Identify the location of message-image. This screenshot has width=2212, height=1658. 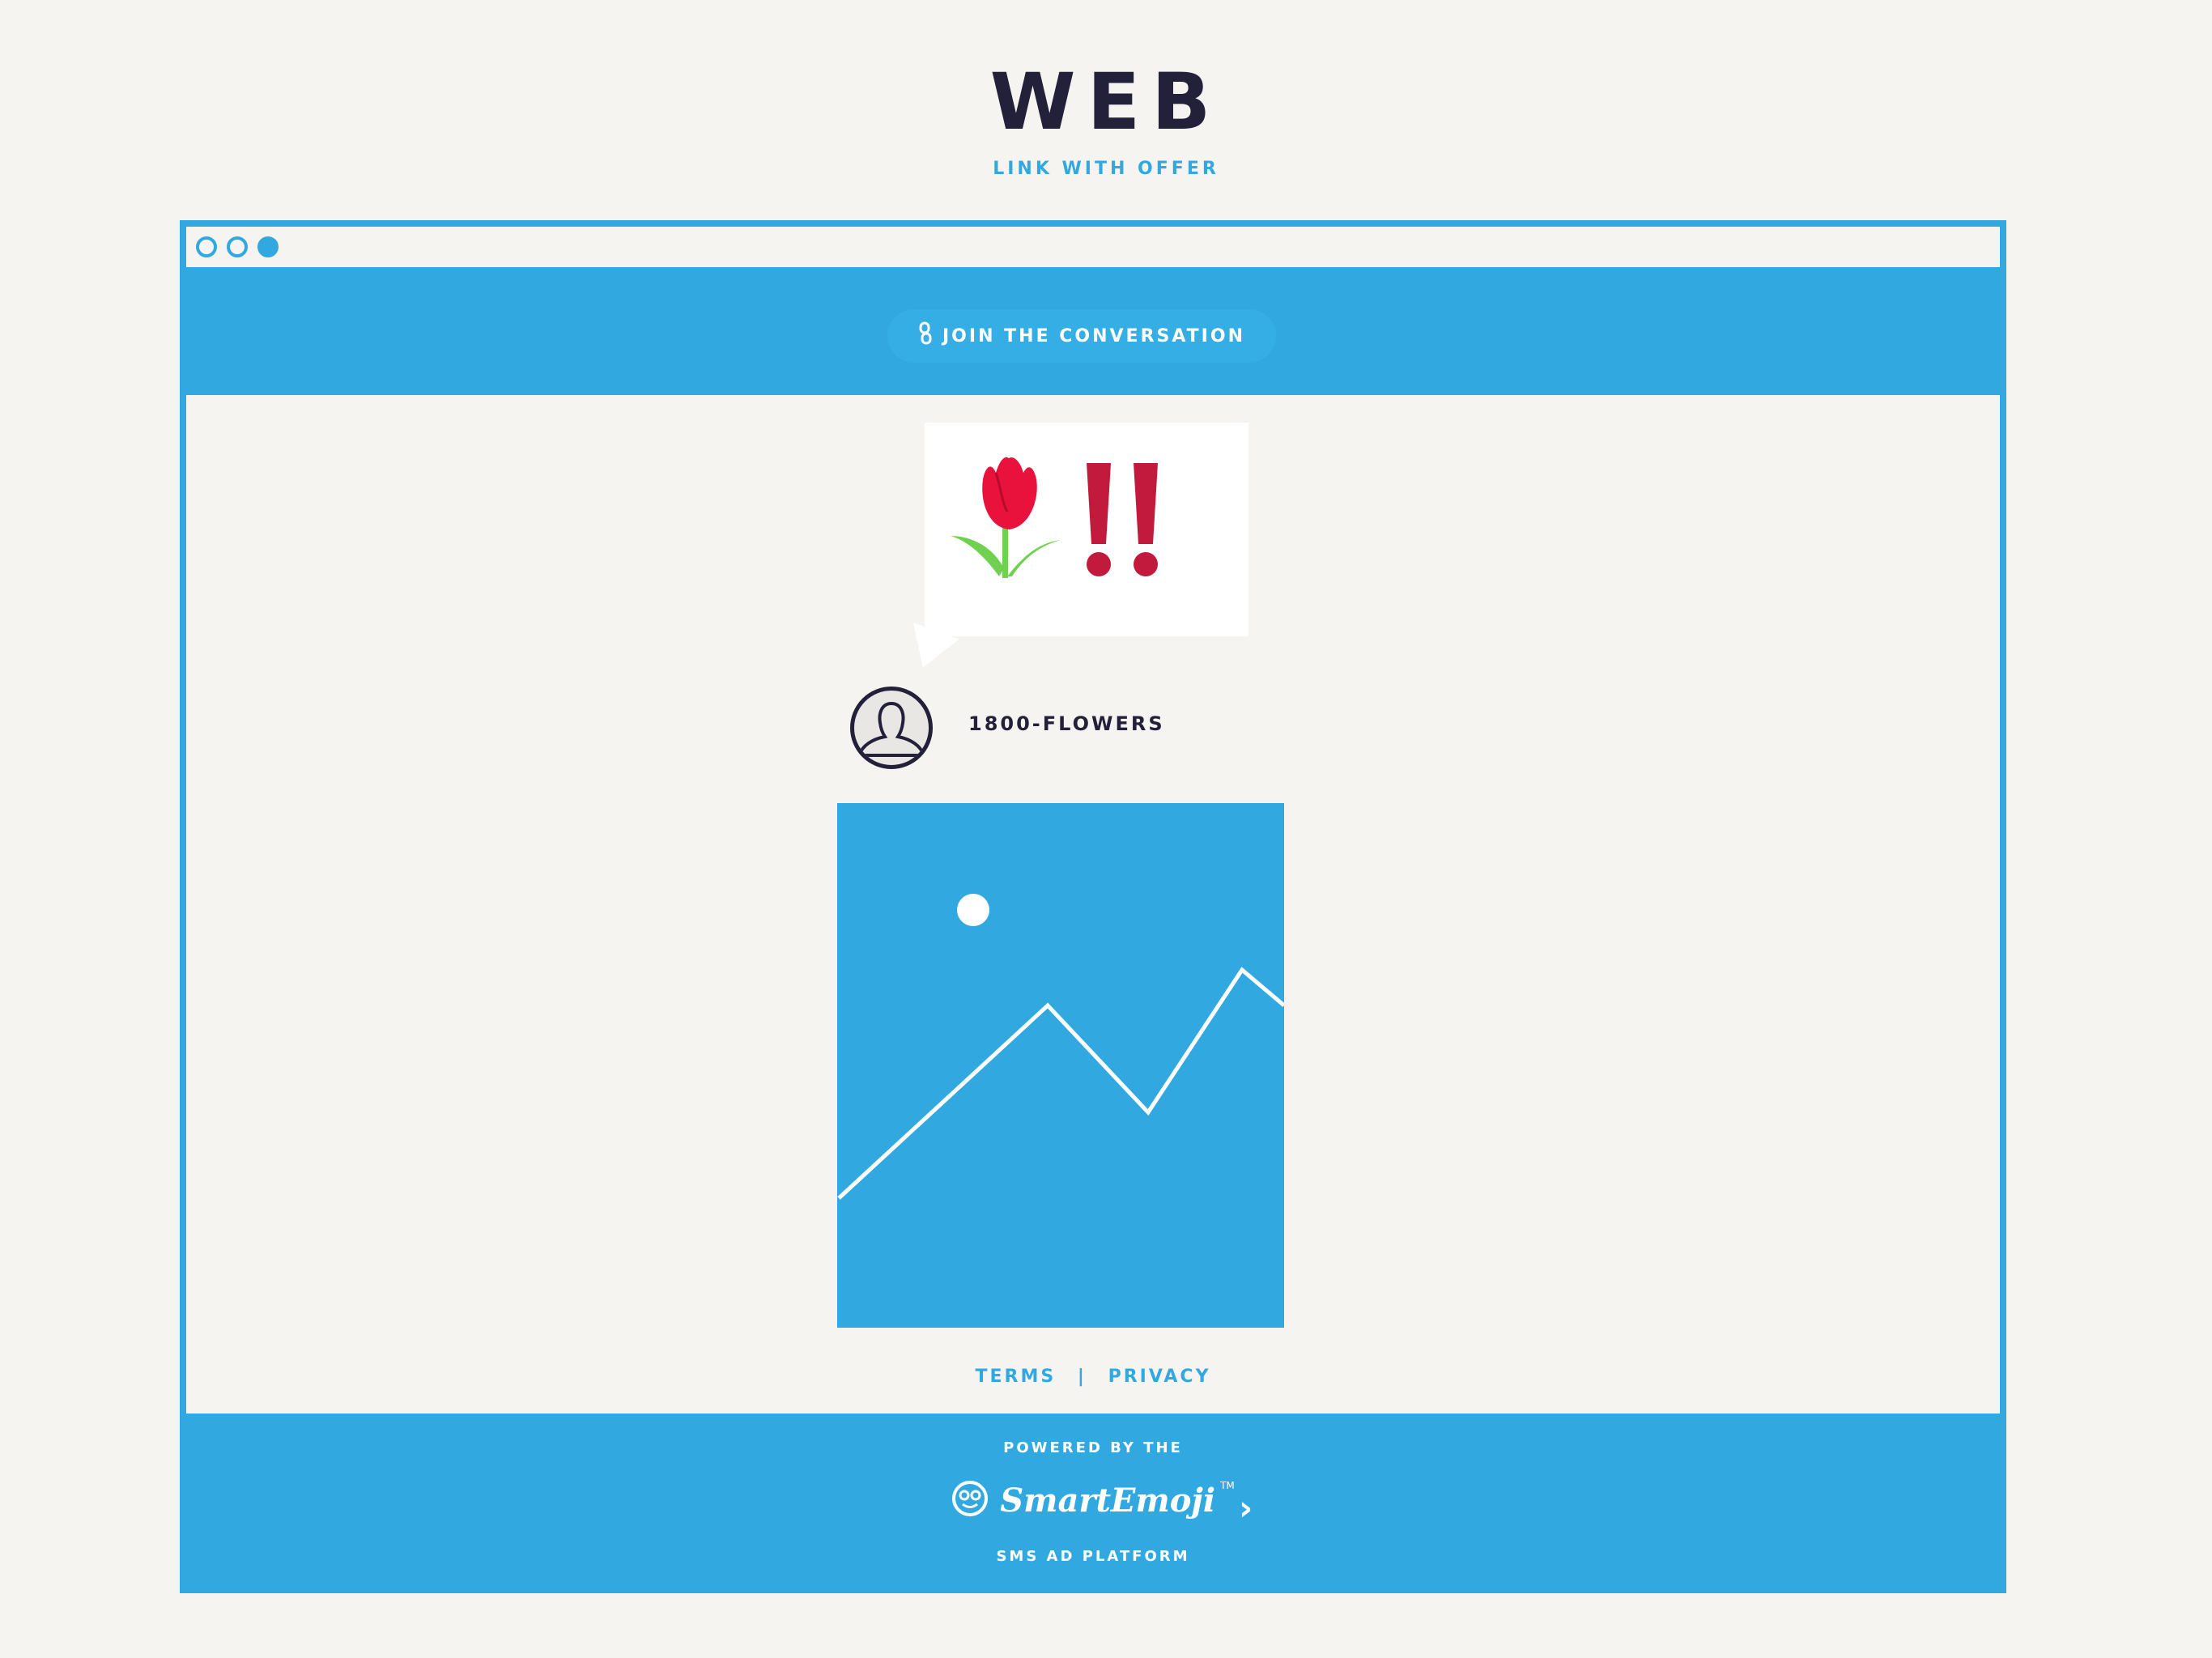
(1062, 1065).